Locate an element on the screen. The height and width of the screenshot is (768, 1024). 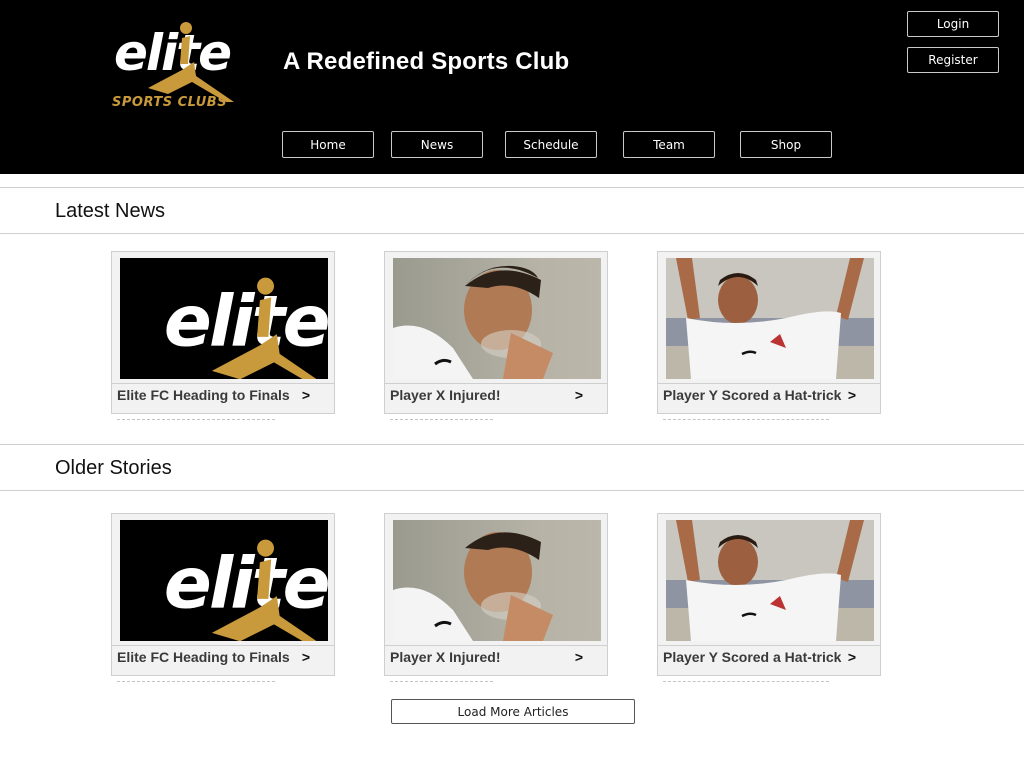
load-more-button: Load More Articles is located at coordinates (513, 711).